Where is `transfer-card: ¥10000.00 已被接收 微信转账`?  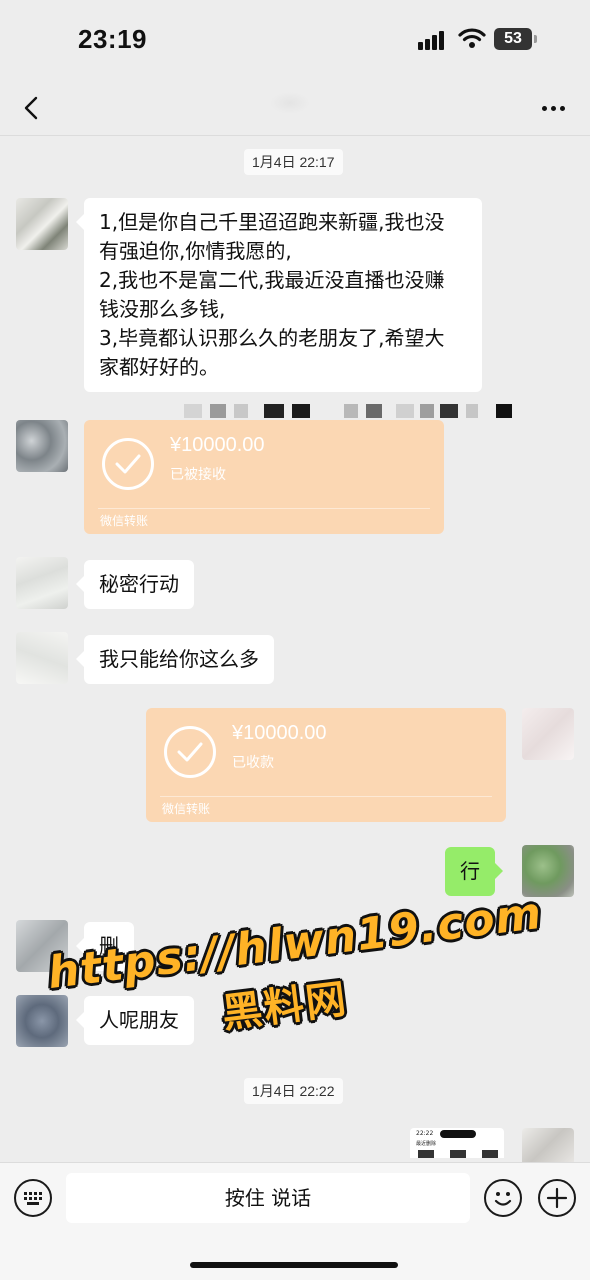 transfer-card: ¥10000.00 已被接收 微信转账 is located at coordinates (264, 477).